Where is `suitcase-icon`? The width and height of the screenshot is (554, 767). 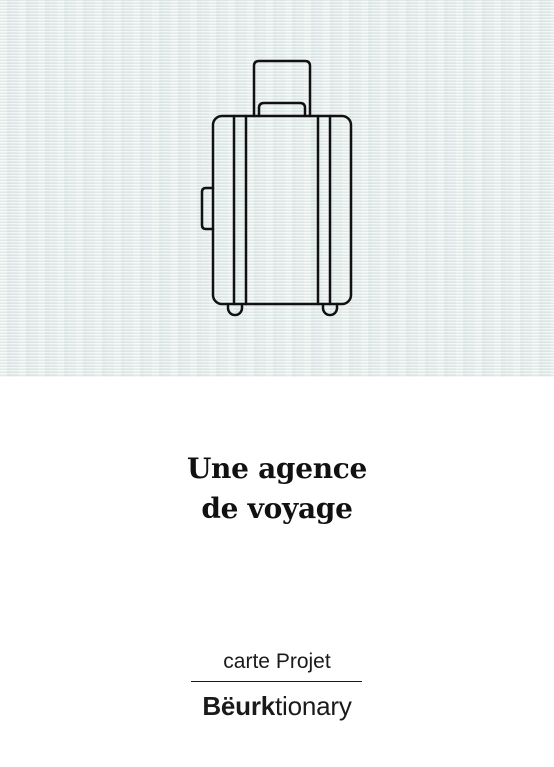 suitcase-icon is located at coordinates (276, 188).